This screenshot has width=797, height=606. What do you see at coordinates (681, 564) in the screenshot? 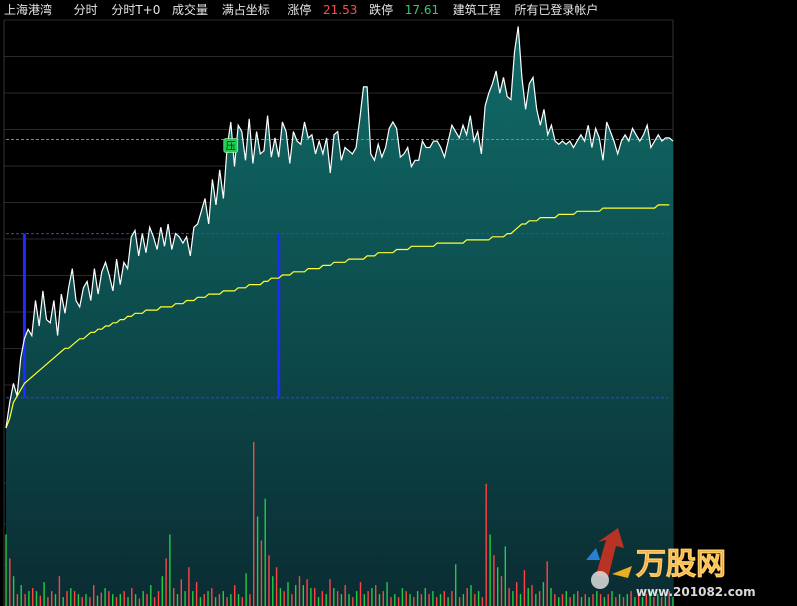
I see `watermark-brand: 万股网` at bounding box center [681, 564].